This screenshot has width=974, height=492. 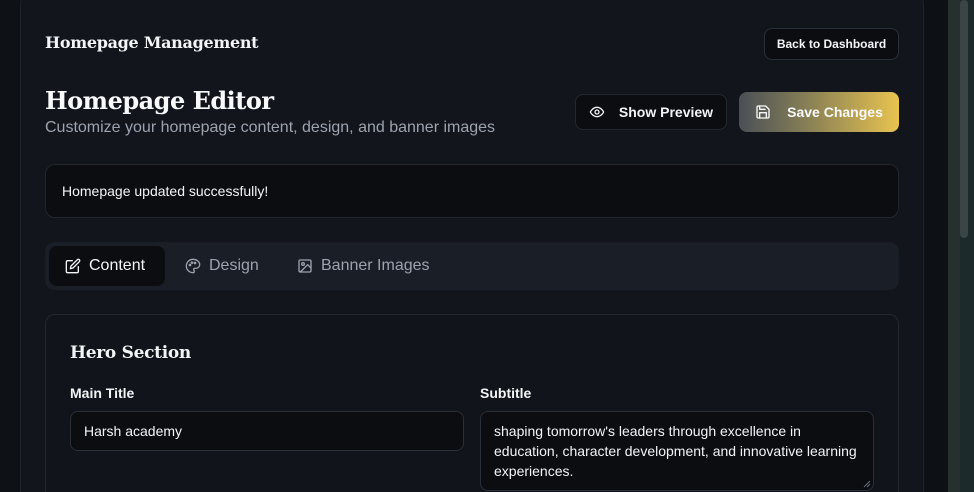 I want to click on back-to-dashboard-button: Back to Dashboard, so click(x=831, y=44).